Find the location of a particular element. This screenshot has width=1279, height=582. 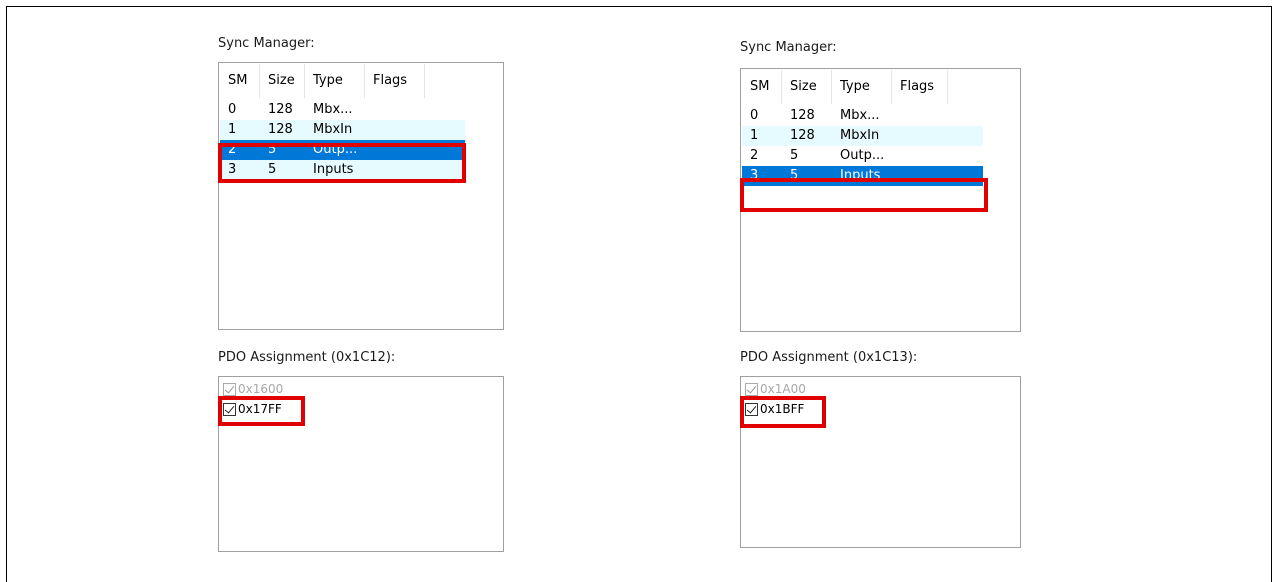

pdo-item: 0x1A00 is located at coordinates (775, 389).